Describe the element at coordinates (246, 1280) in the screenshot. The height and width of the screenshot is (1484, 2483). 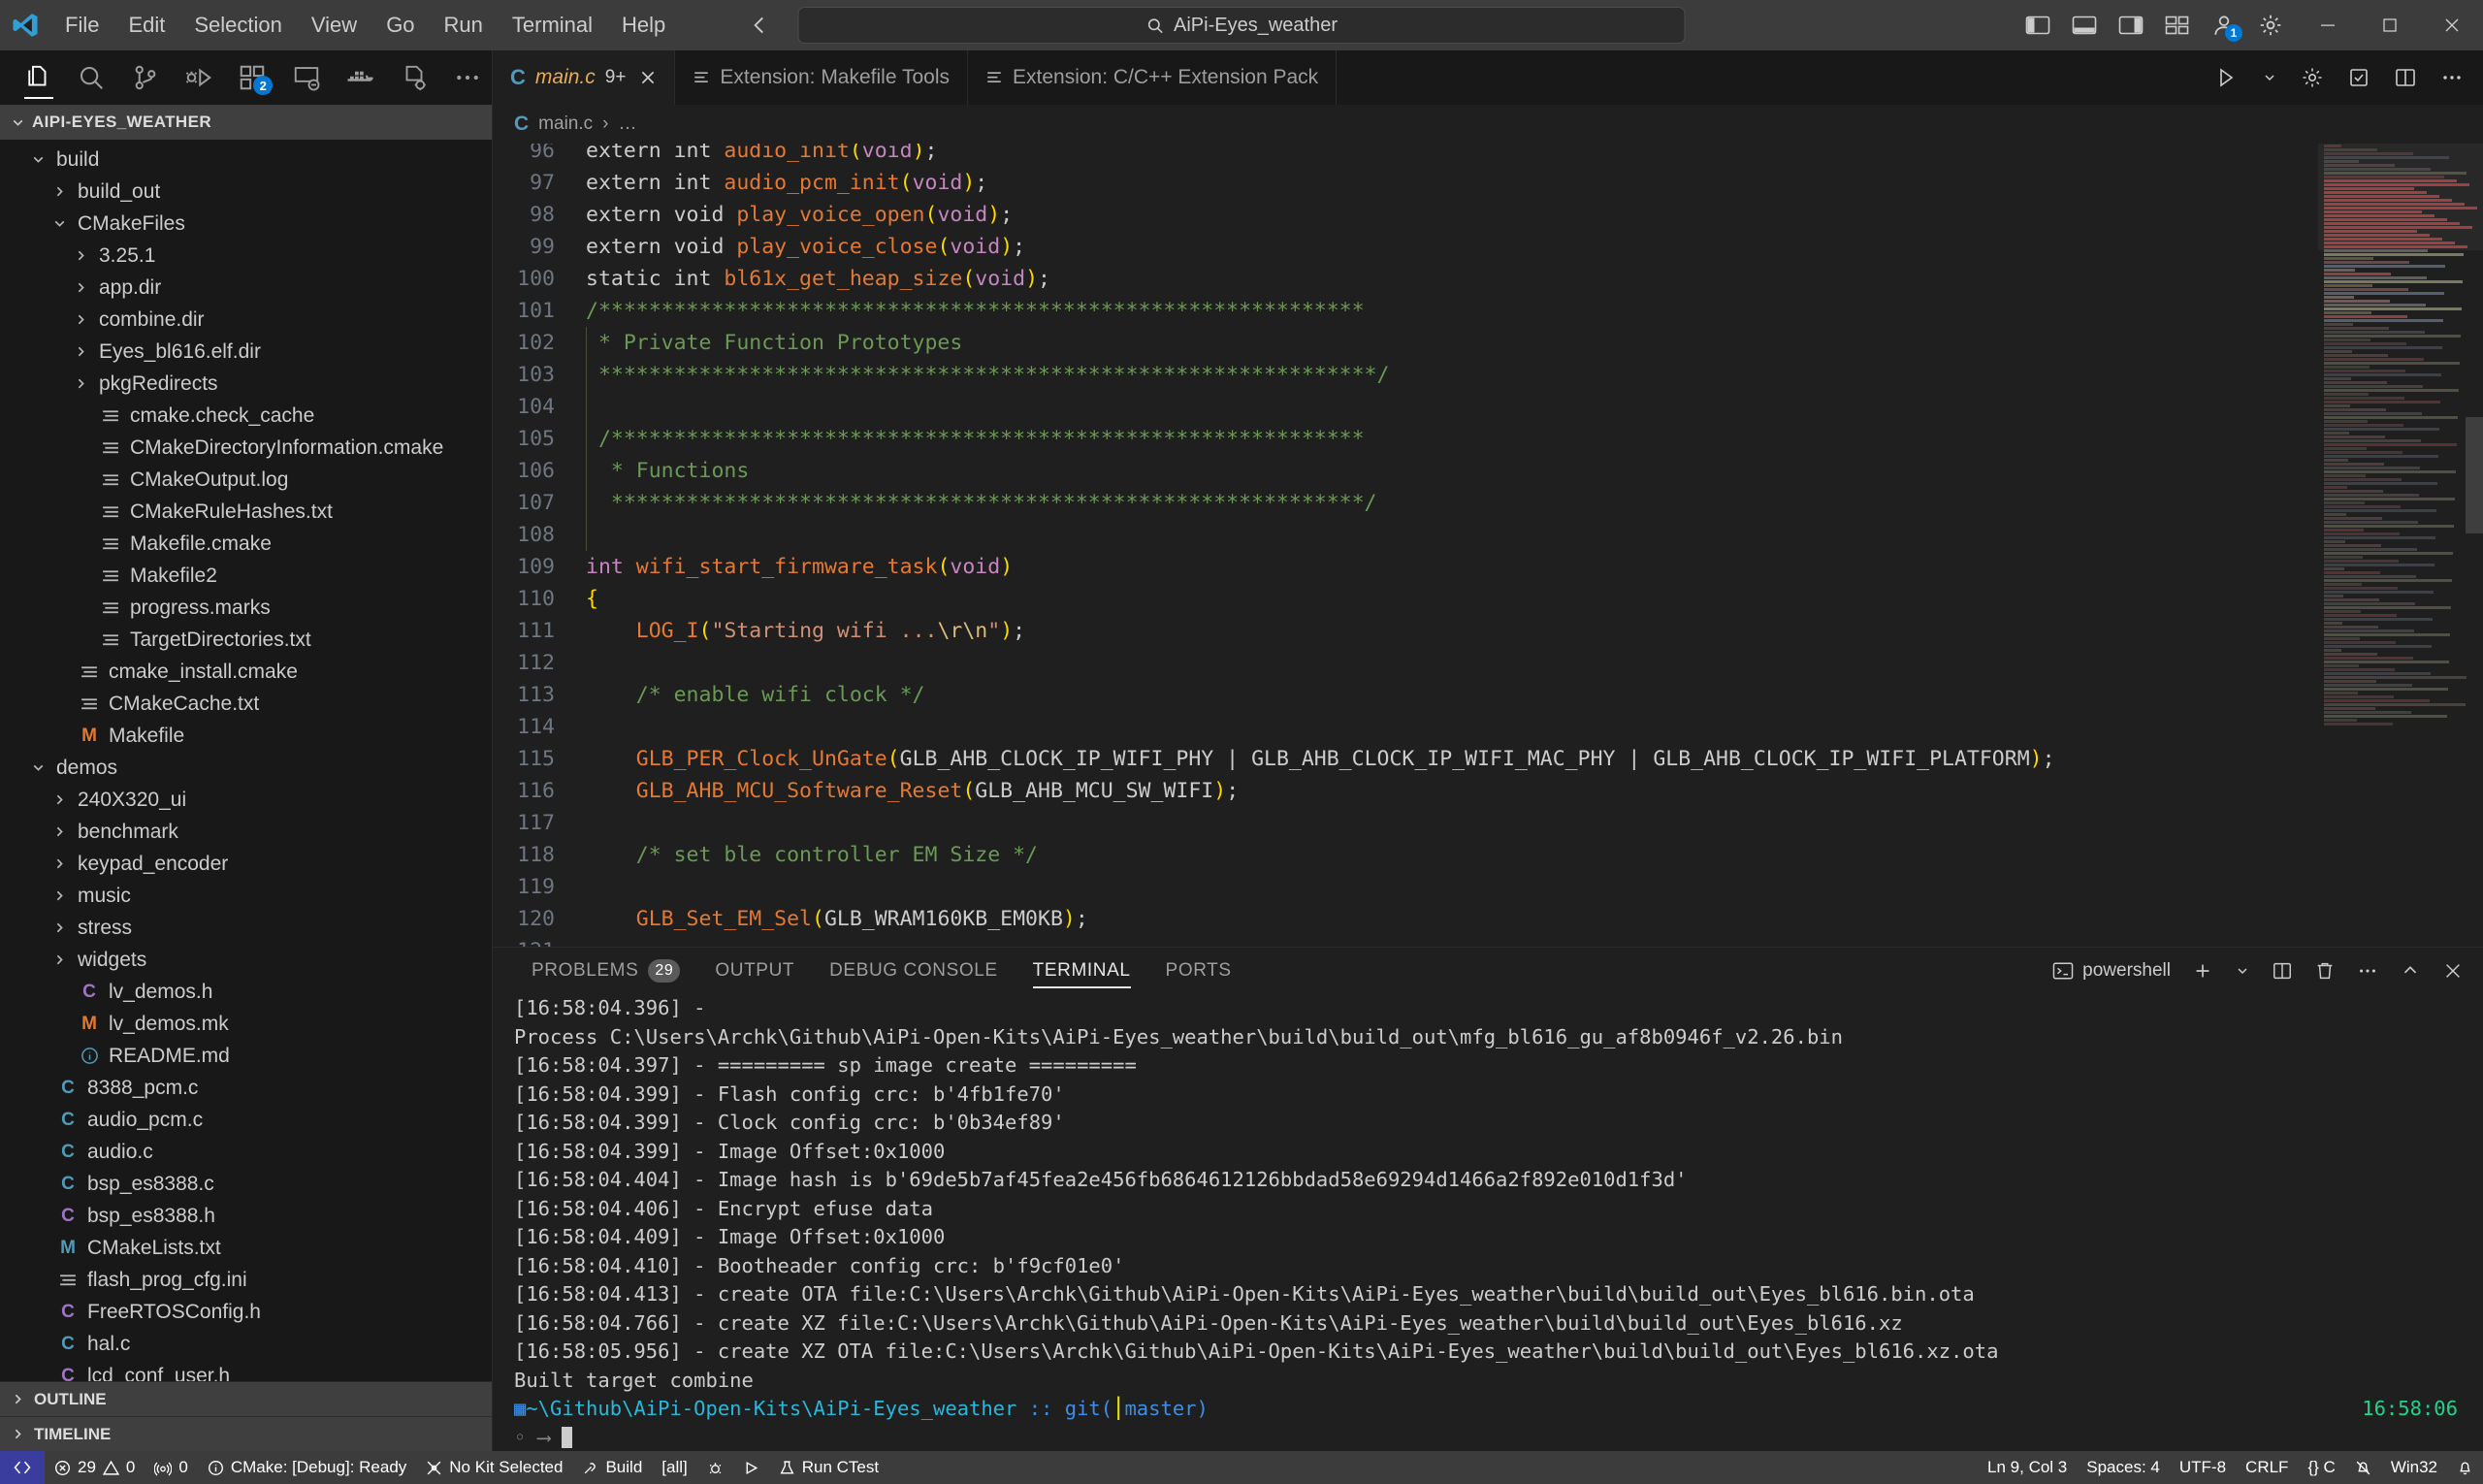
I see `tree-item: flash_prog_cfg.ini` at that location.